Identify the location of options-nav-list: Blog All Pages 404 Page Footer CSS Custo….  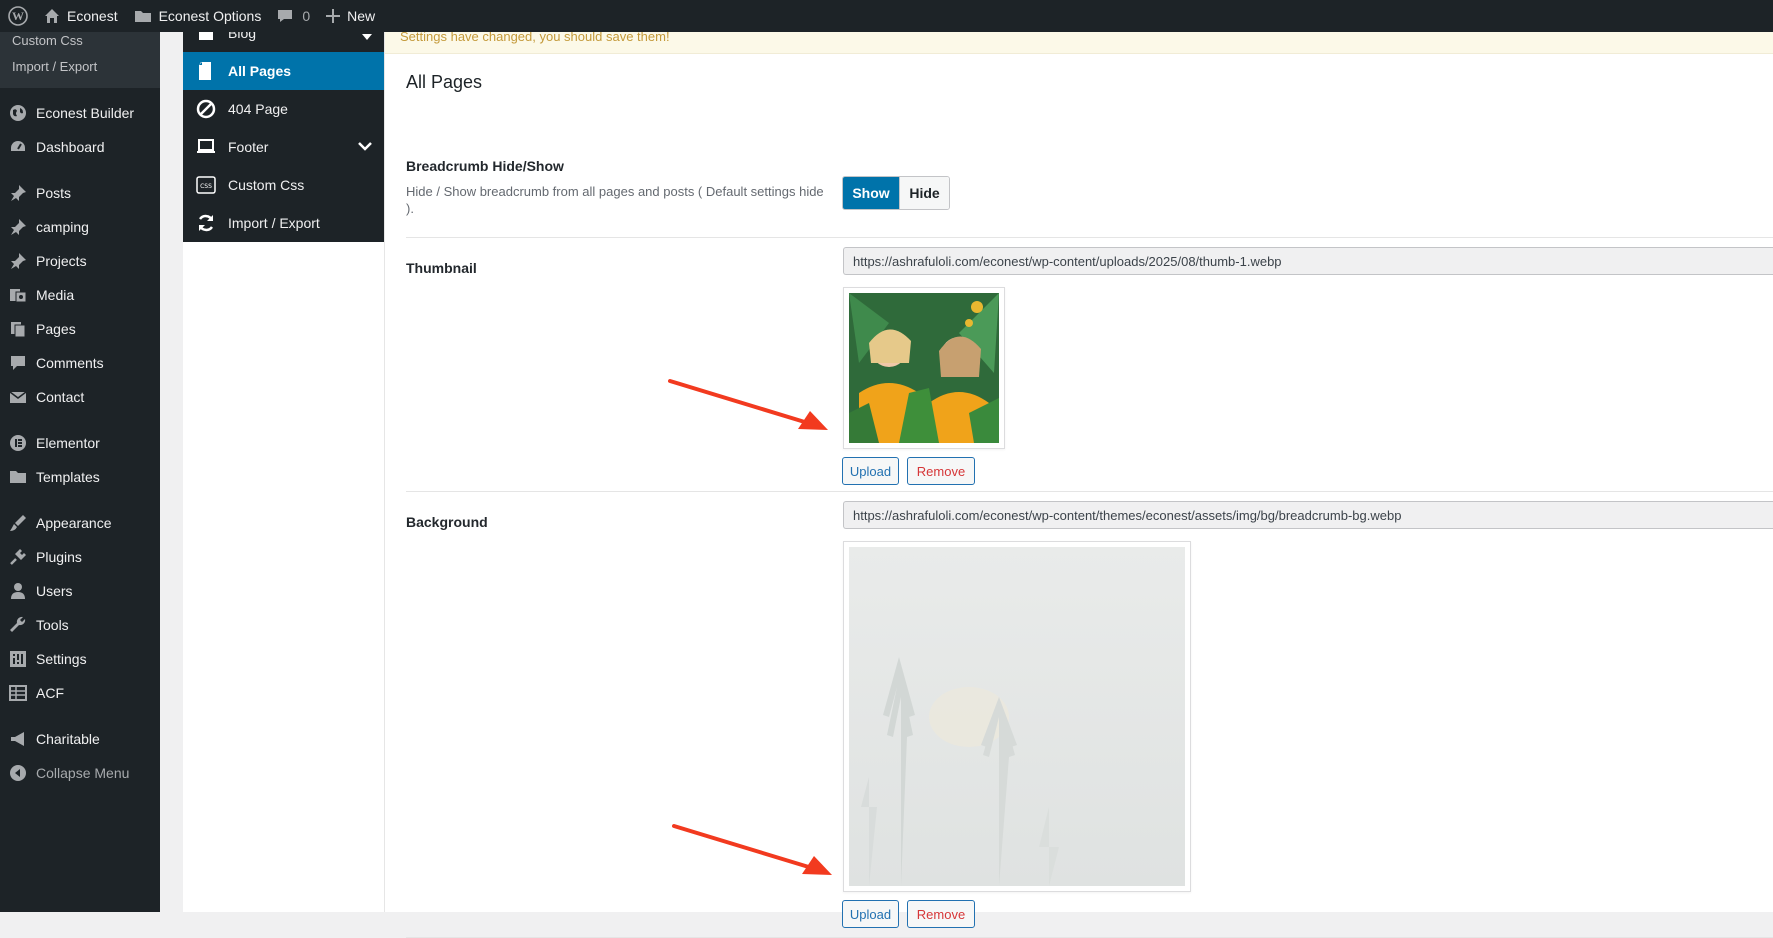
(283, 137).